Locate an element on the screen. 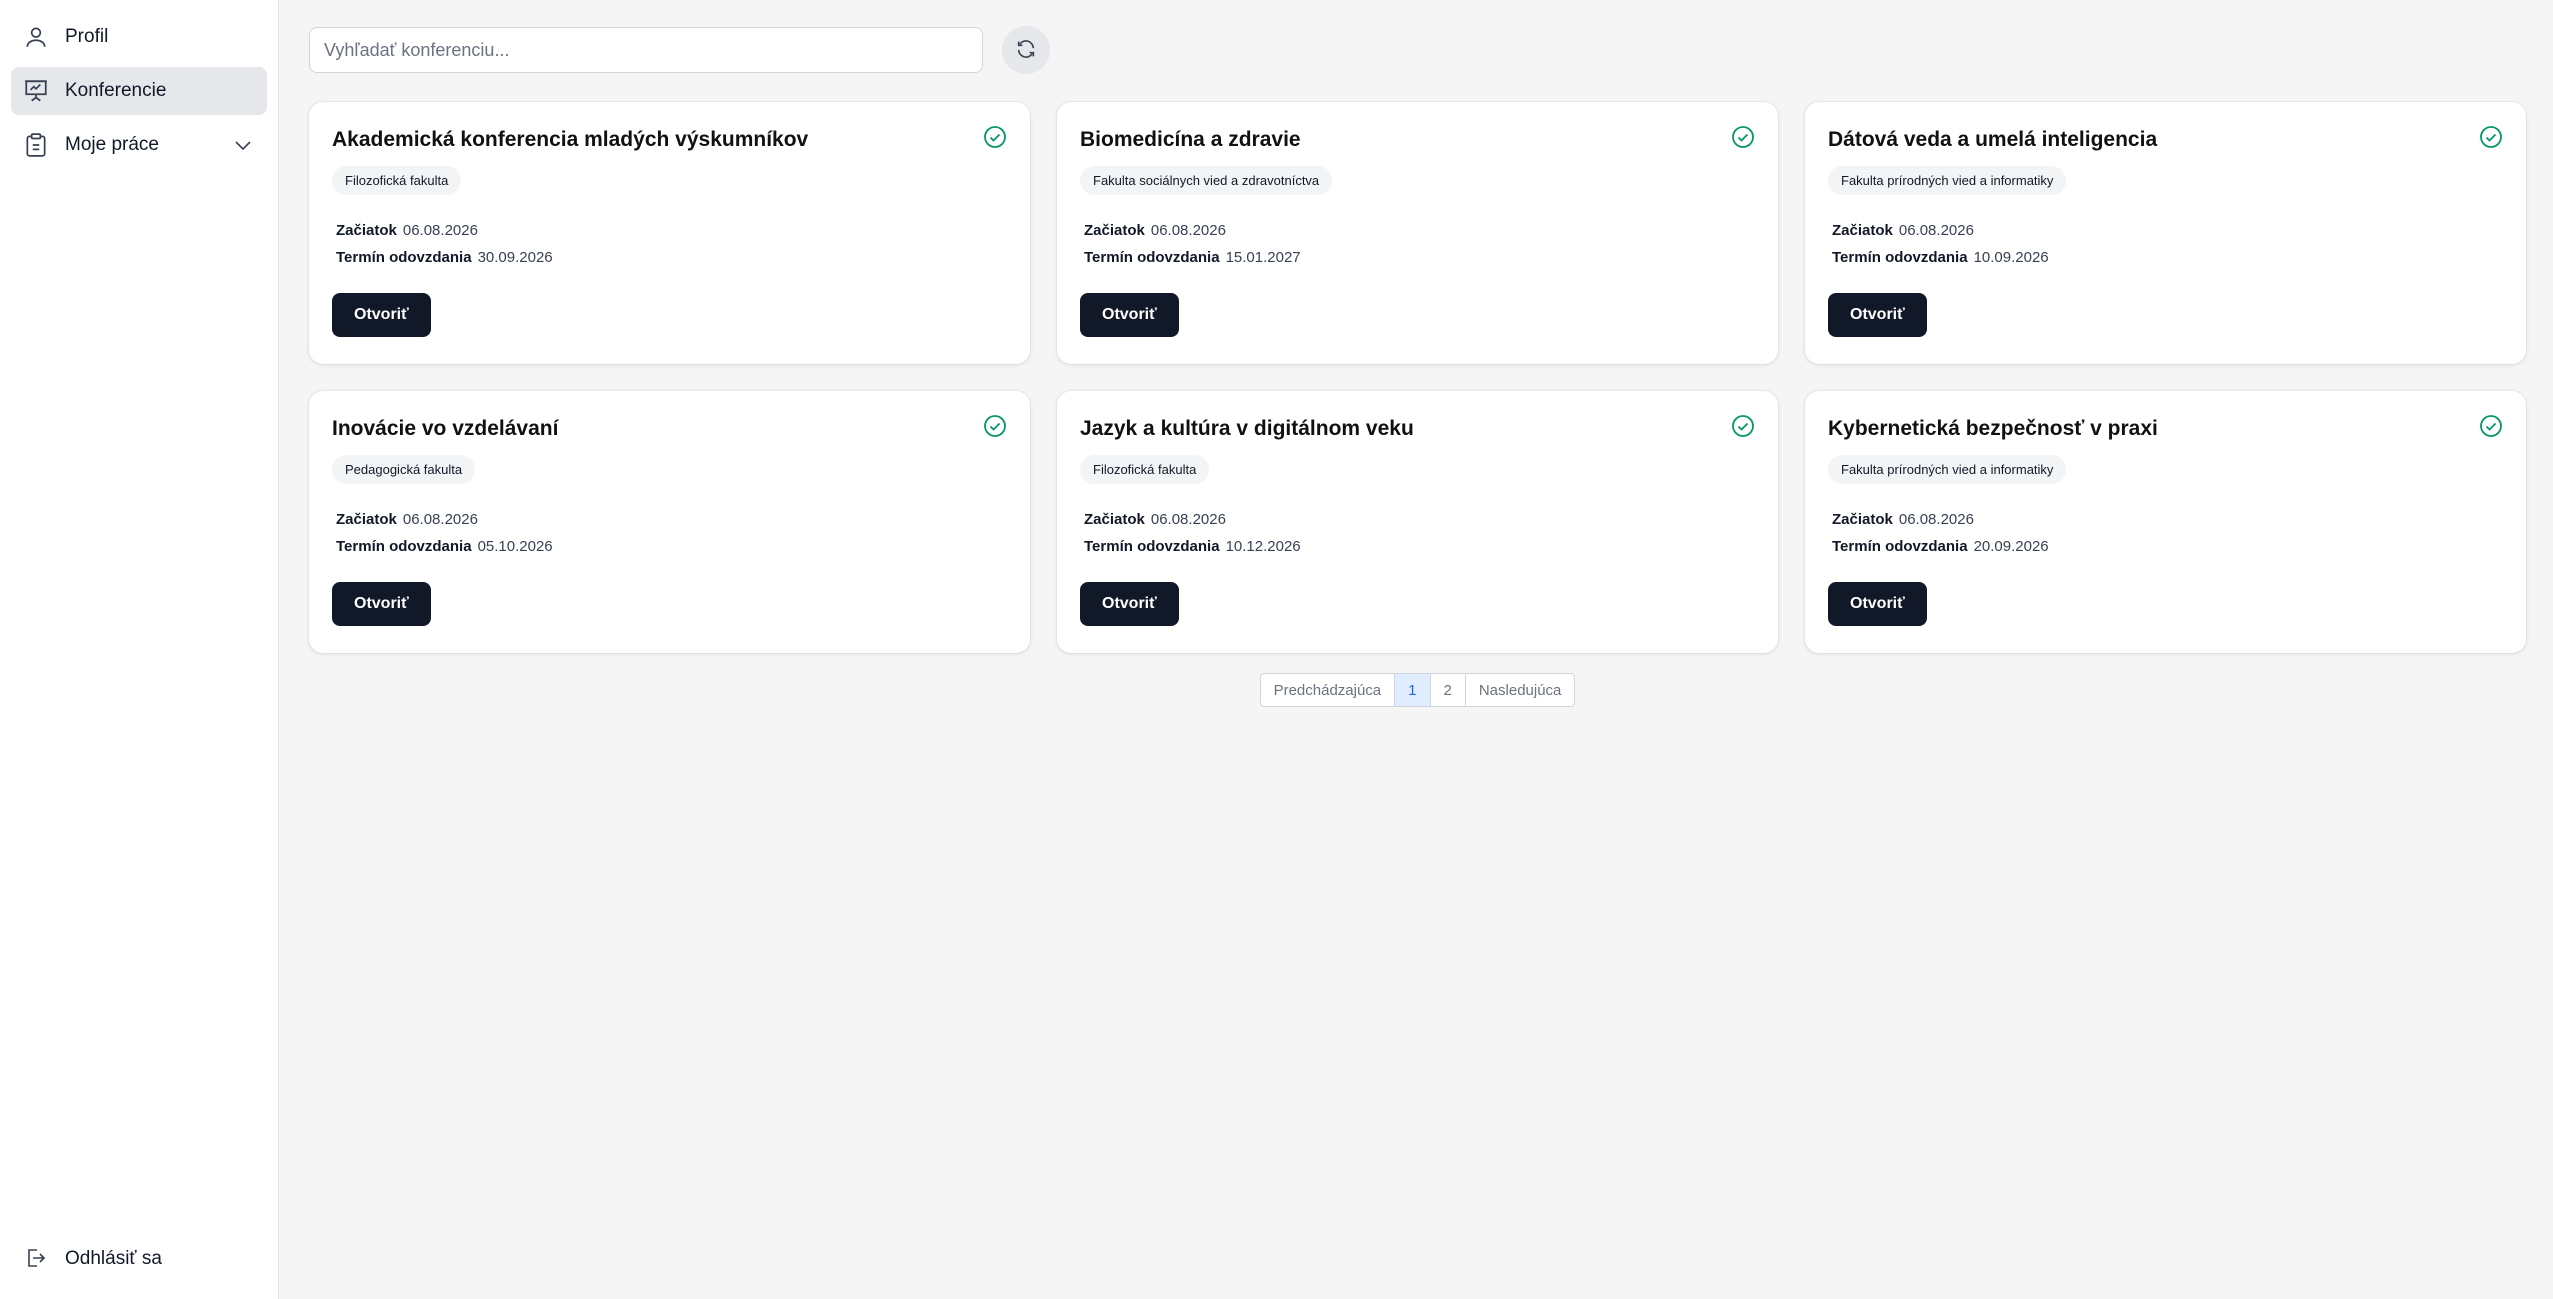 This screenshot has height=1299, width=2553. deadline-date: 20.09.2026 is located at coordinates (2011, 546).